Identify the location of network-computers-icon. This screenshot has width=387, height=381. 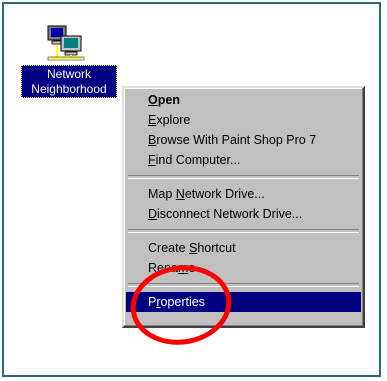
(66, 43).